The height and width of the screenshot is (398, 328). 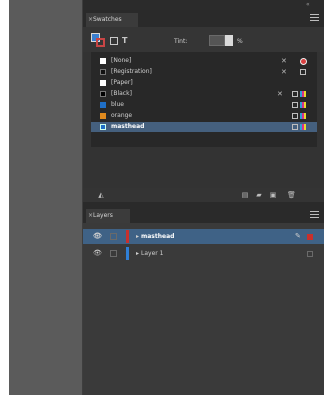 I want to click on layer-row-selected: 👁 ▸ masthead ✎, so click(x=203, y=236).